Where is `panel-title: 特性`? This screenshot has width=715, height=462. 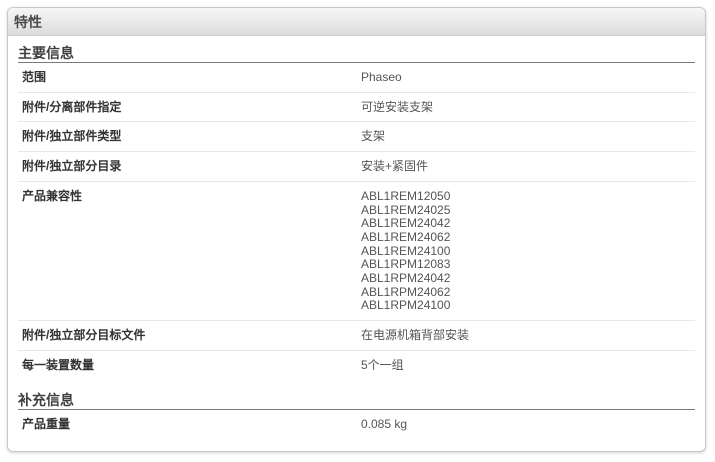
panel-title: 特性 is located at coordinates (28, 21).